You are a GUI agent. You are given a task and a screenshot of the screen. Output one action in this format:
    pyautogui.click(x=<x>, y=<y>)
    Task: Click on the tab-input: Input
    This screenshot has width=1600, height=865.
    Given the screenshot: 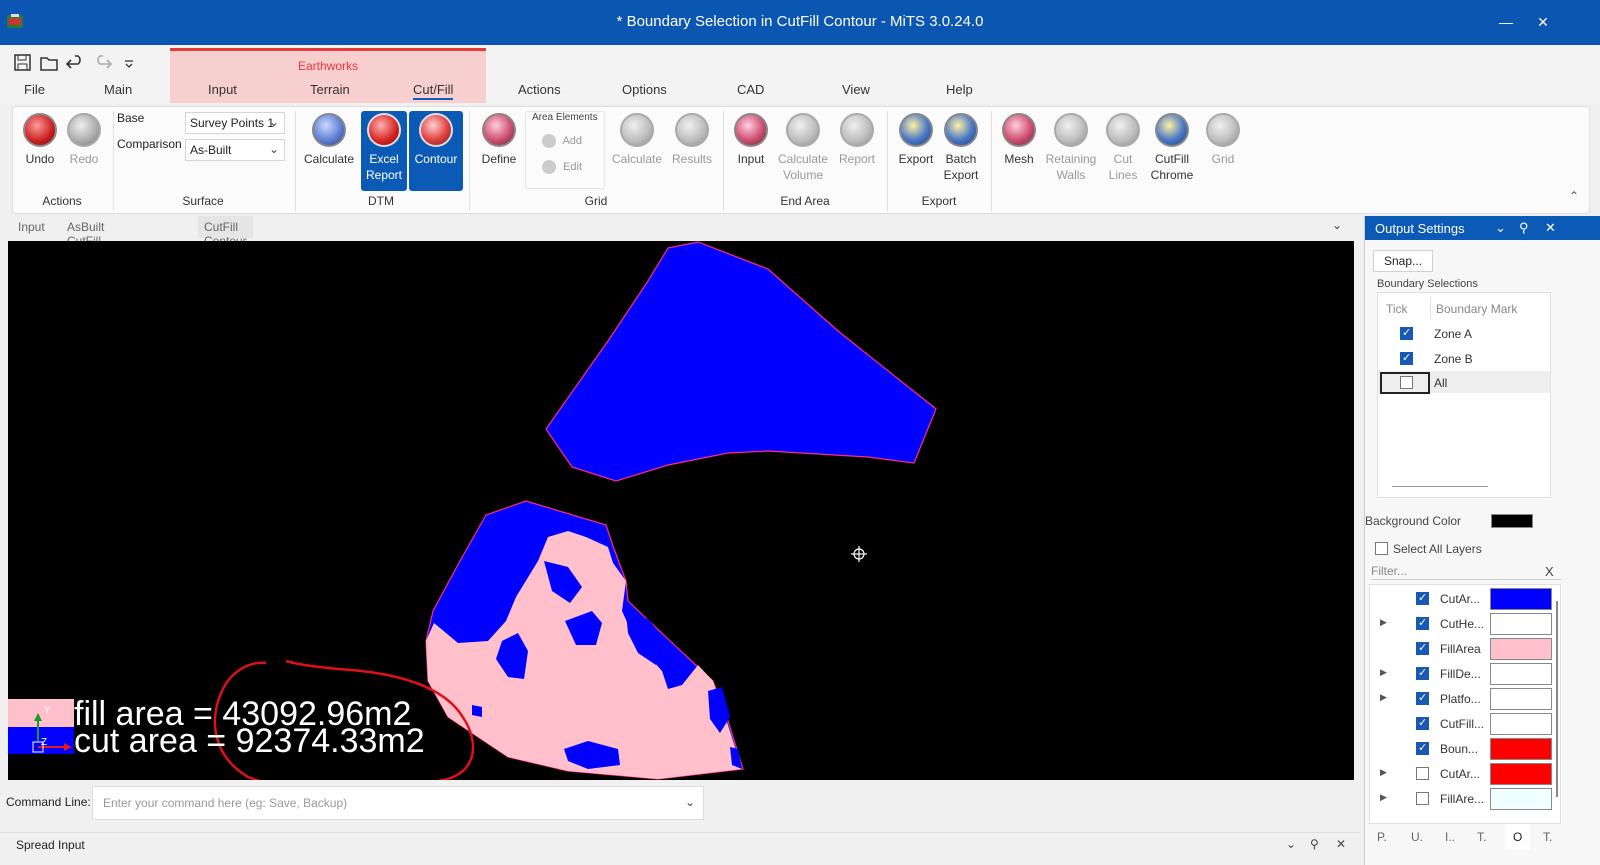 What is the action you would take?
    pyautogui.click(x=222, y=89)
    